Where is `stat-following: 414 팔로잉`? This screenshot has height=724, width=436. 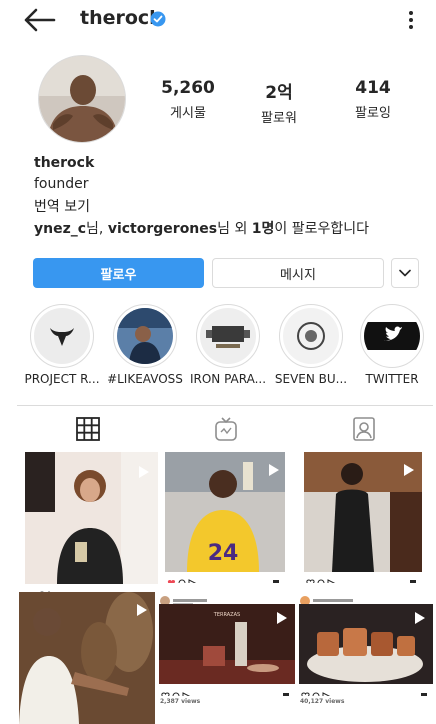 stat-following: 414 팔로잉 is located at coordinates (373, 99).